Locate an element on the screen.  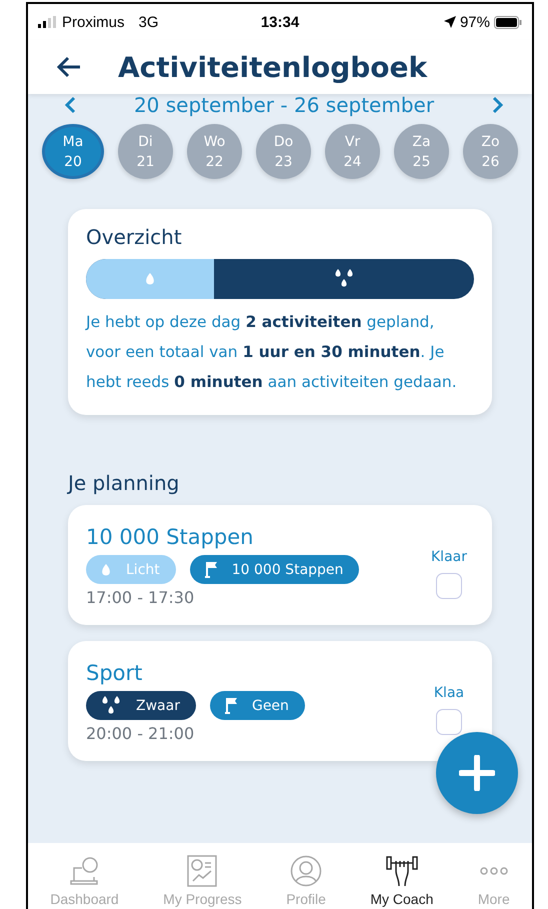
day-button: Do 23 is located at coordinates (283, 151).